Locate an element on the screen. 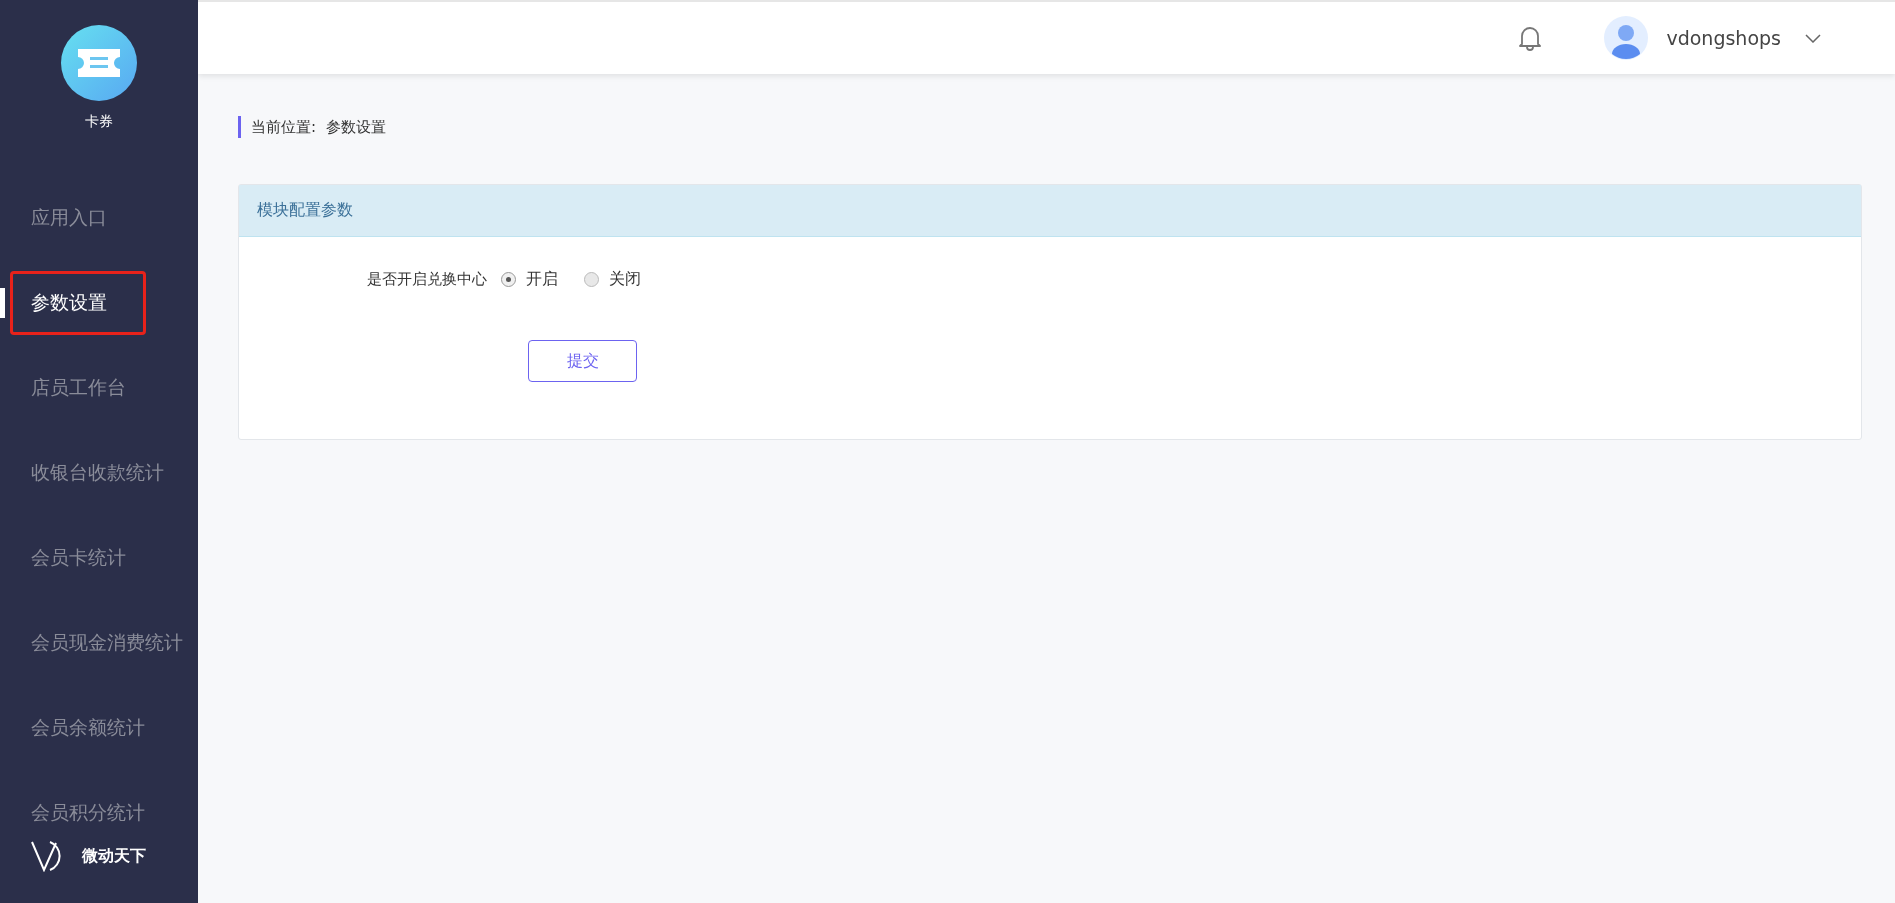 The height and width of the screenshot is (903, 1895). bell-icon is located at coordinates (1530, 38).